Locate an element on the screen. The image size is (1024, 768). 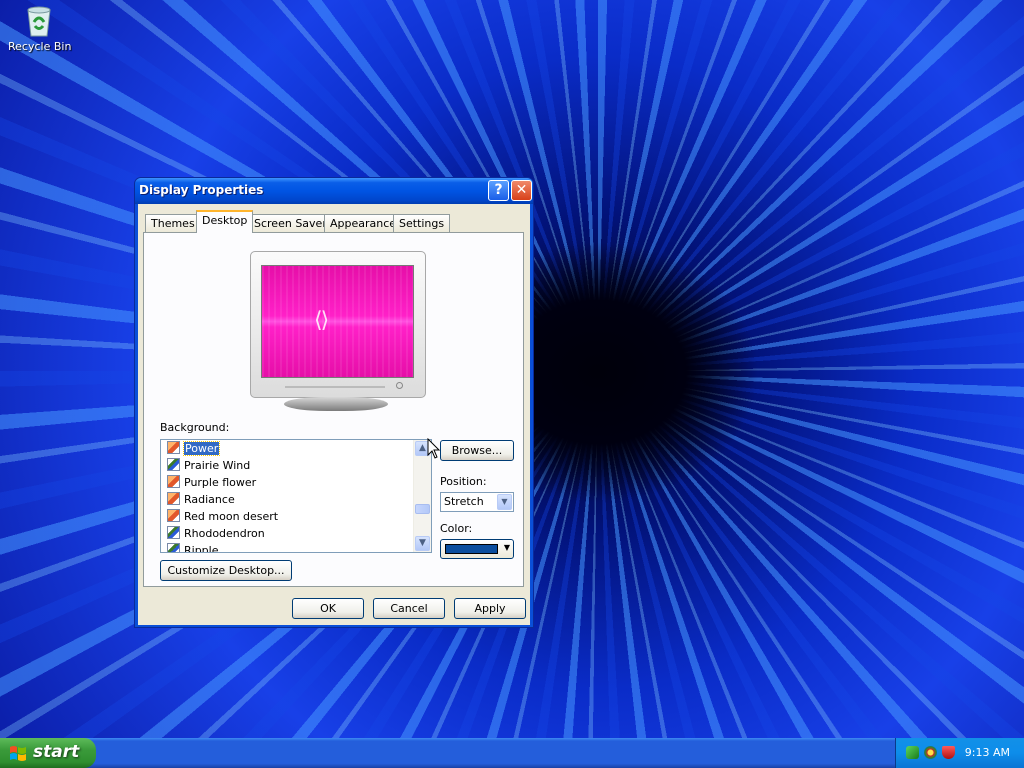
close-icon: ✕ is located at coordinates (521, 190).